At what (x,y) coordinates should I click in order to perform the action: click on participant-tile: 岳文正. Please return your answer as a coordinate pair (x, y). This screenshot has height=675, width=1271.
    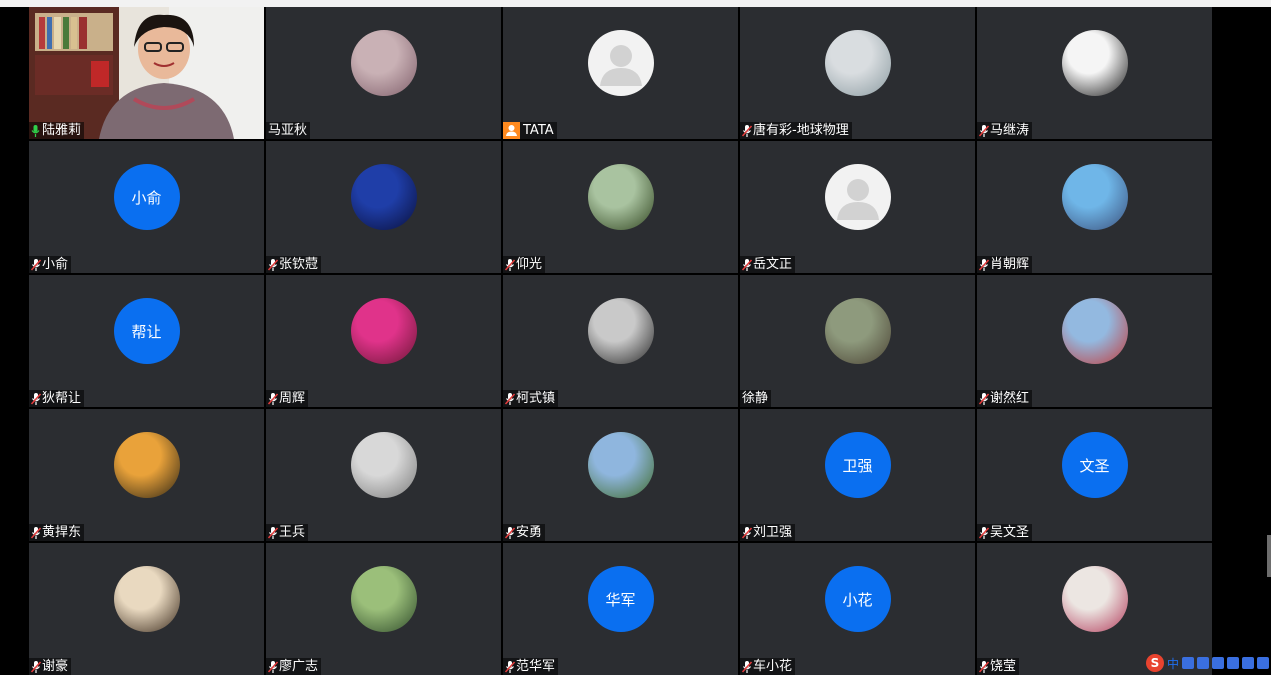
    Looking at the image, I should click on (857, 207).